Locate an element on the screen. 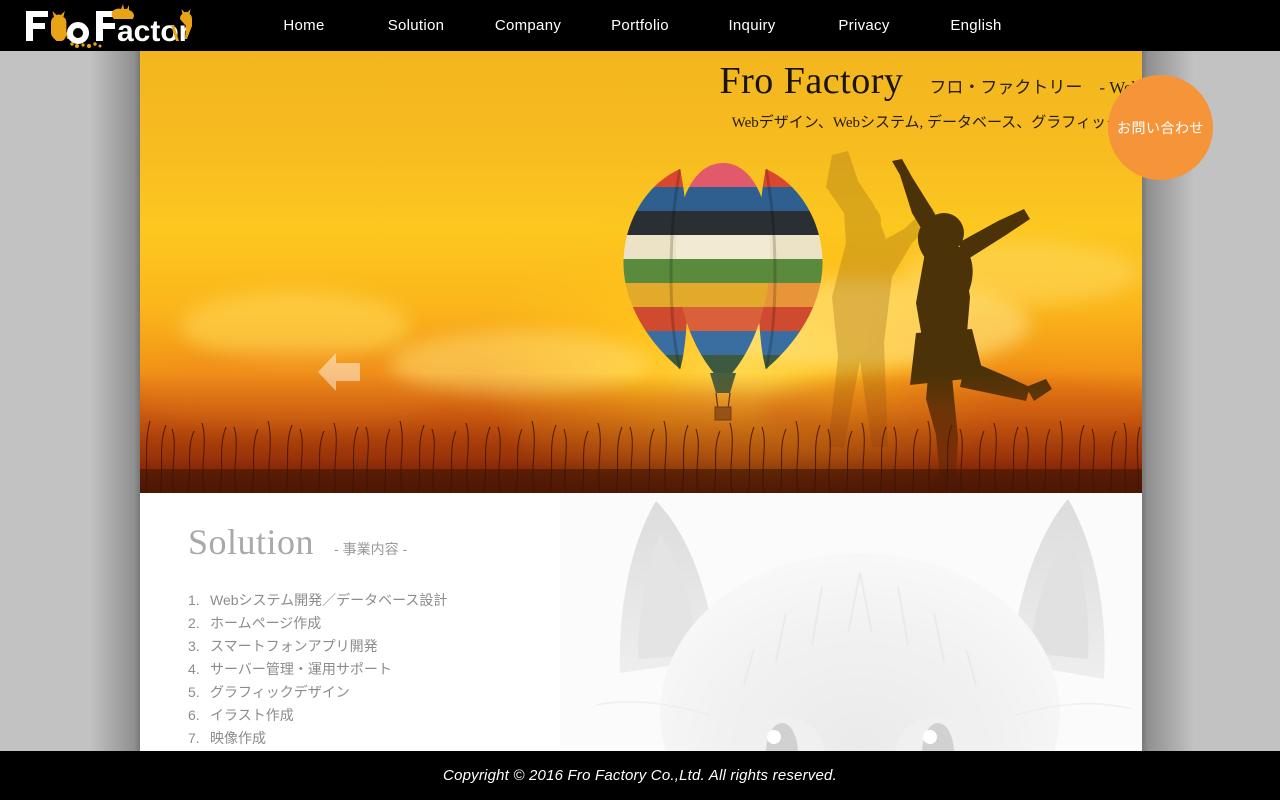 The height and width of the screenshot is (800, 1280). nav-cell-solution: Solution is located at coordinates (416, 25).